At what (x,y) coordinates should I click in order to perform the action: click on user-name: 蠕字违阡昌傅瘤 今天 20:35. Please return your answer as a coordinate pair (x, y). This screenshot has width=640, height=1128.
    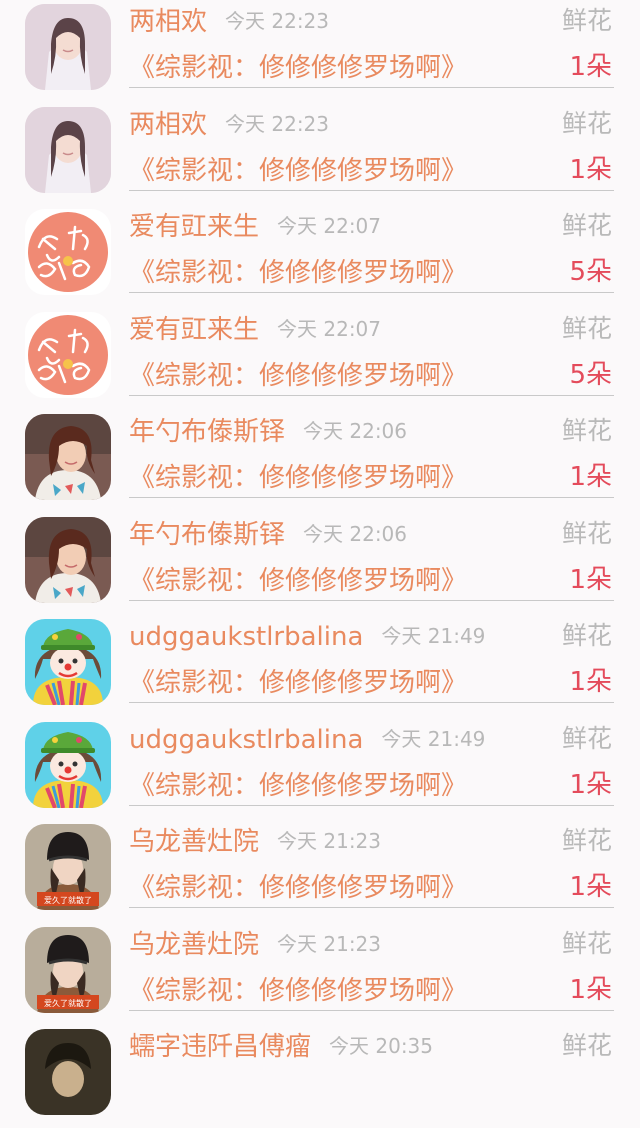
    Looking at the image, I should click on (281, 1047).